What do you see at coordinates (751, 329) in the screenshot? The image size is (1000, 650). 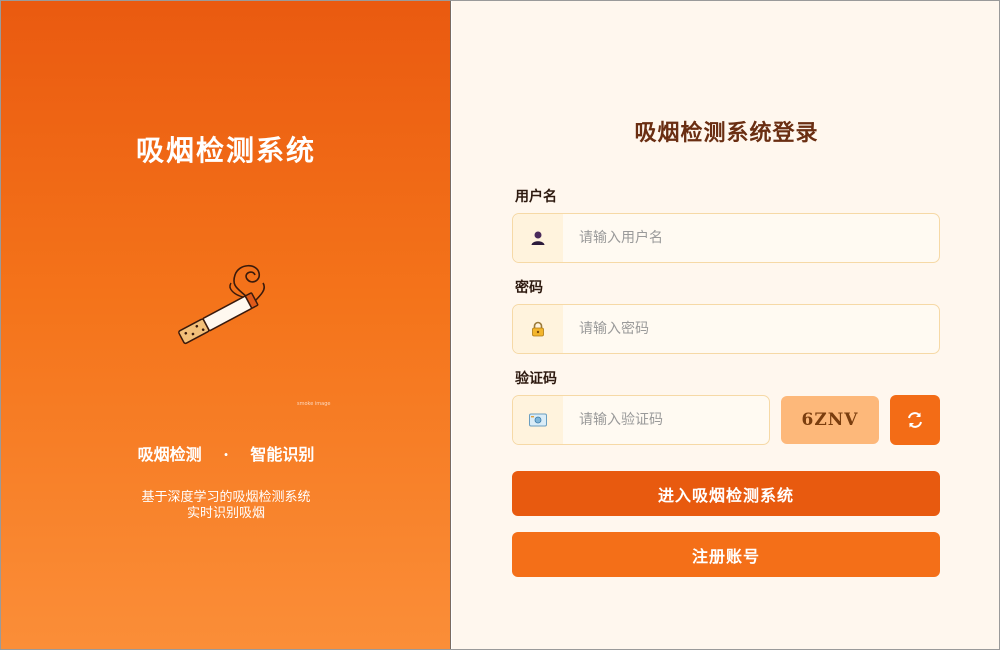 I see `password-input` at bounding box center [751, 329].